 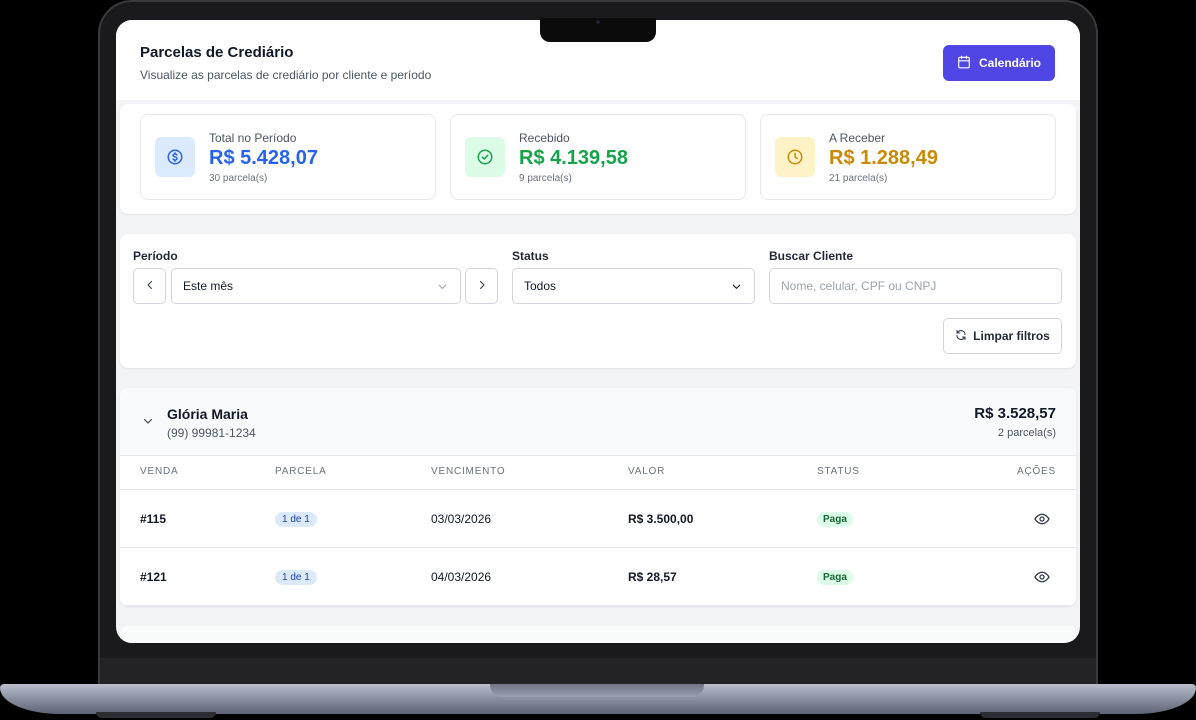 What do you see at coordinates (159, 471) in the screenshot?
I see `column-header-venda: VENDA` at bounding box center [159, 471].